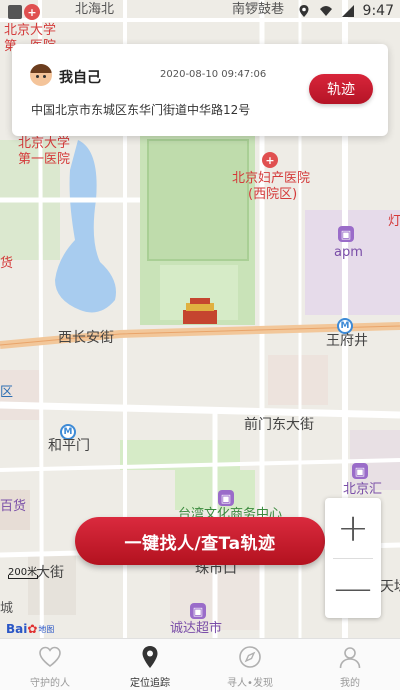 Image resolution: width=400 pixels, height=690 pixels. Describe the element at coordinates (350, 657) in the screenshot. I see `person-icon` at that location.